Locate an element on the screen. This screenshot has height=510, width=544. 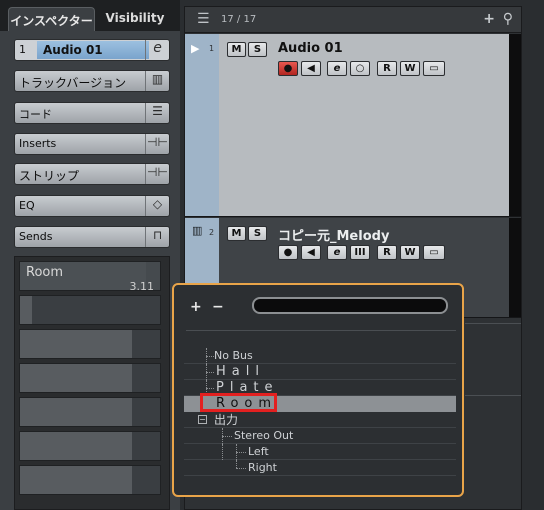
section-inserts: Inserts ⊣⊢ is located at coordinates (92, 144).